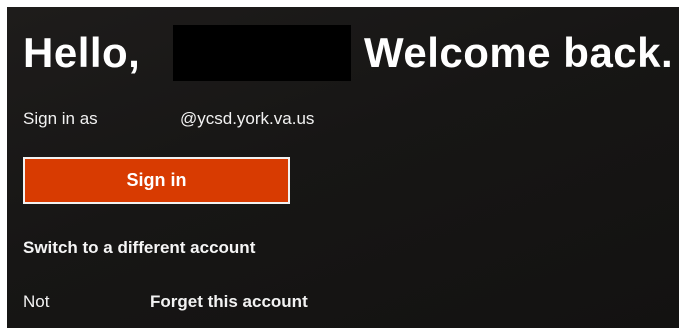 The image size is (686, 335). What do you see at coordinates (156, 180) in the screenshot?
I see `sign-in-button: Sign in` at bounding box center [156, 180].